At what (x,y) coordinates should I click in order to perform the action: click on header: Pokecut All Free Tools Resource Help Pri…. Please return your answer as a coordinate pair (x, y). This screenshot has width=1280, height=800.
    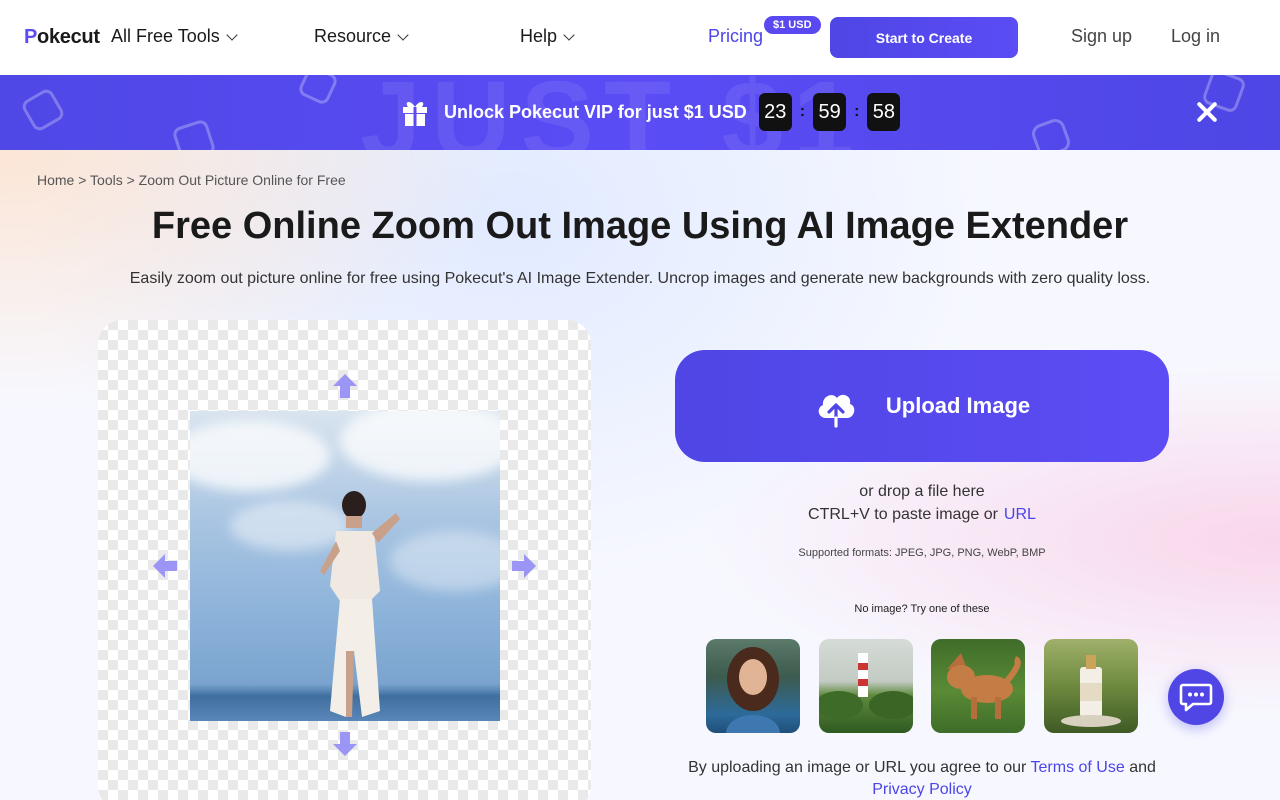
    Looking at the image, I should click on (640, 37).